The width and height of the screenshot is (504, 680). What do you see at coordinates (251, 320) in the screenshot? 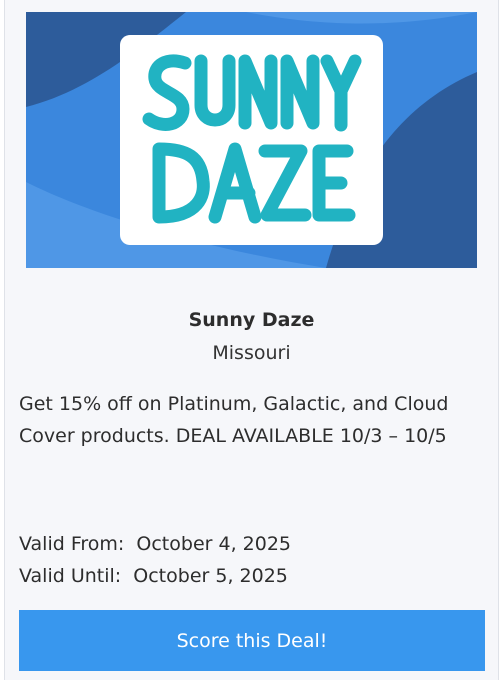
I see `brand-name: Sunny Daze` at bounding box center [251, 320].